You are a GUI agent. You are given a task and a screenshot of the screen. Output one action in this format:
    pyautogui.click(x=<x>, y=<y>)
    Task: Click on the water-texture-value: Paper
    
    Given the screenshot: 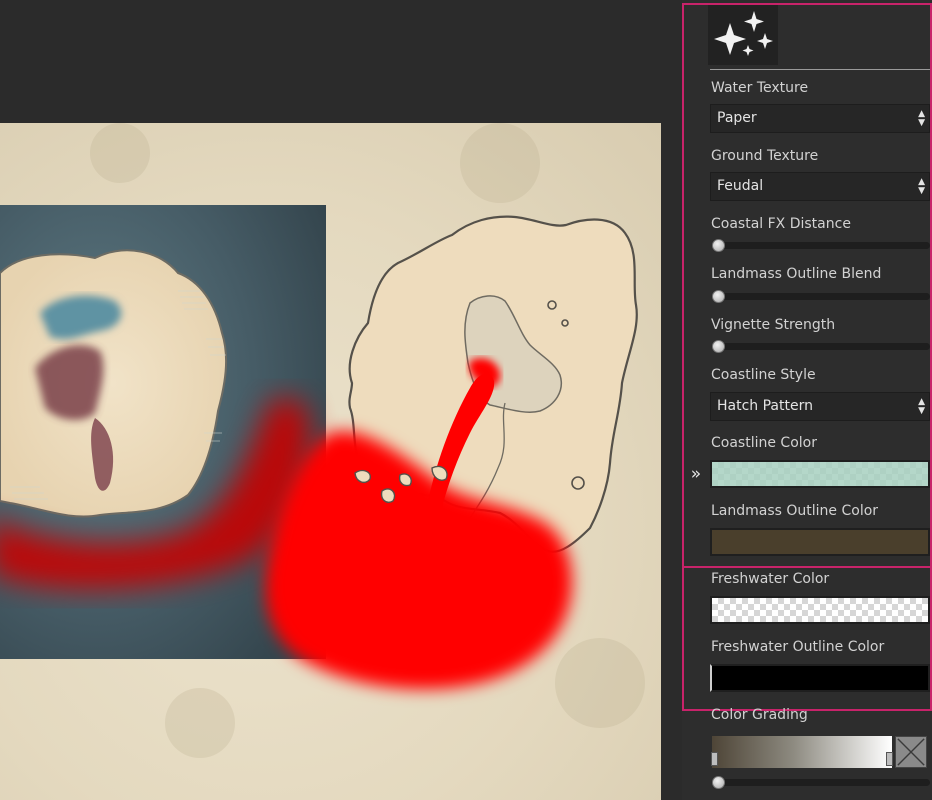 What is the action you would take?
    pyautogui.click(x=737, y=118)
    